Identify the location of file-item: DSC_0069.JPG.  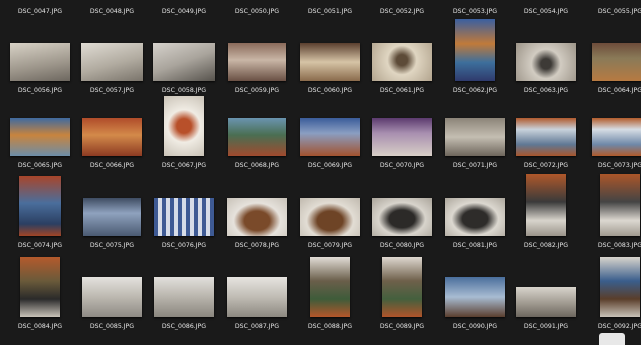
(330, 130).